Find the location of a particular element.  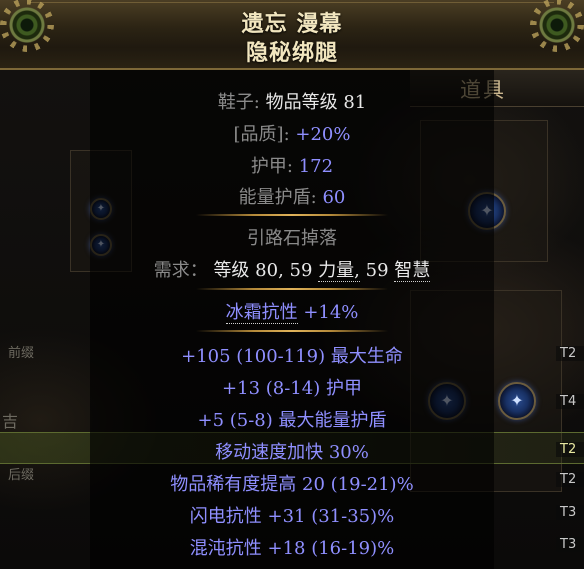

req-str-value: 59 is located at coordinates (301, 270).